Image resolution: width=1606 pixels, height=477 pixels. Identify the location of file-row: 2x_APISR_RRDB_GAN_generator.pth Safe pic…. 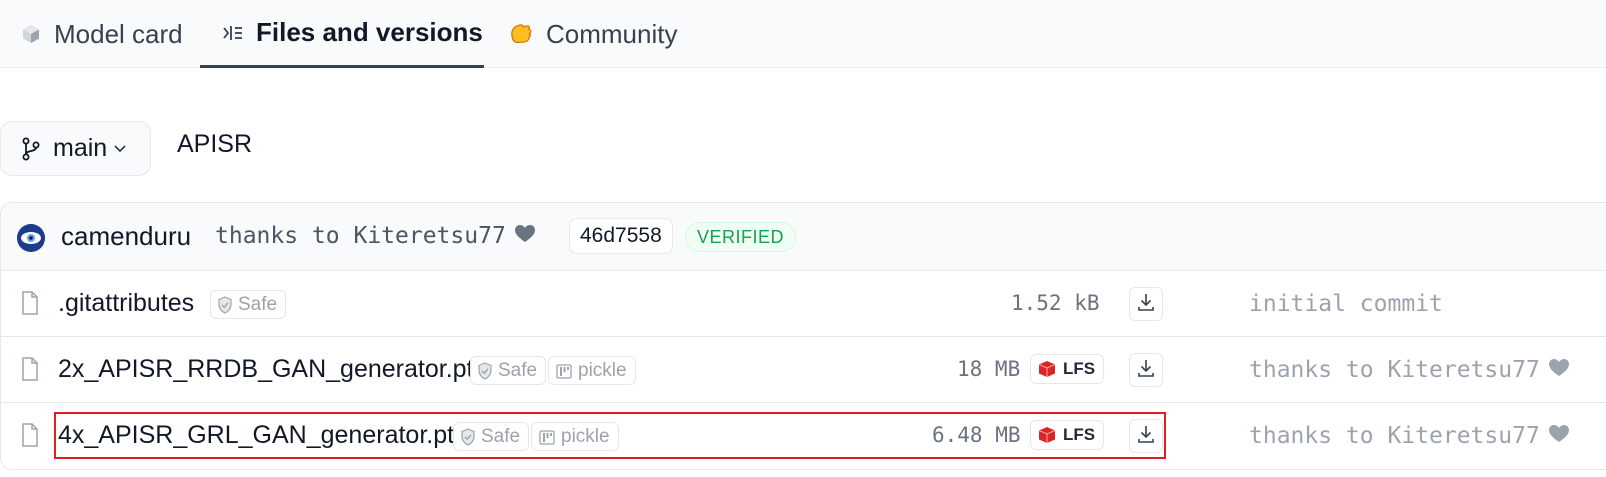
(803, 370).